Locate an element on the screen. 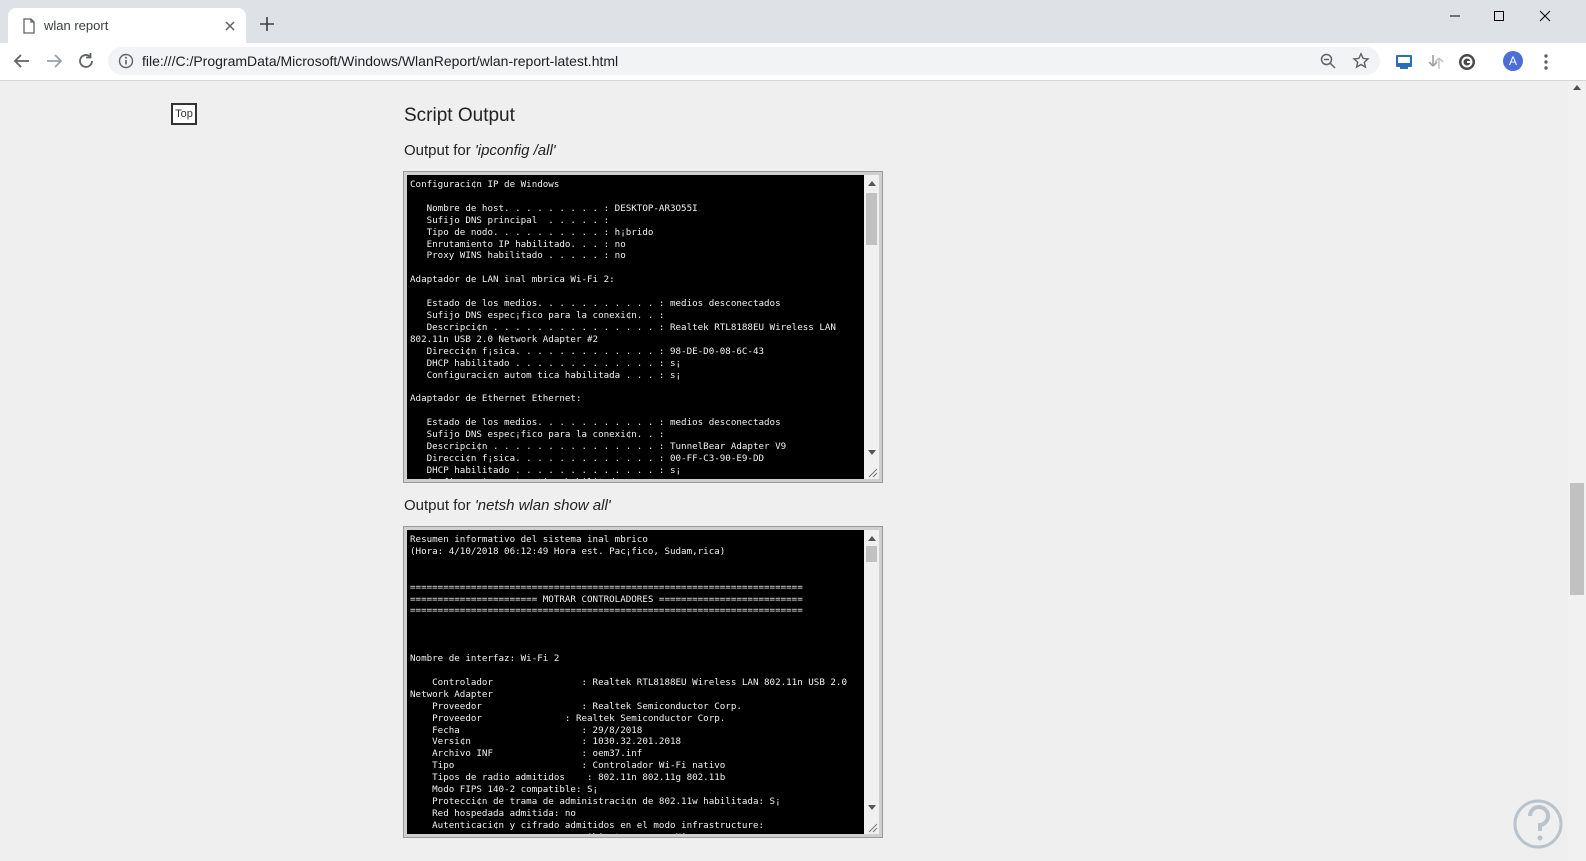 This screenshot has width=1586, height=861. minimize-icon is located at coordinates (1455, 16).